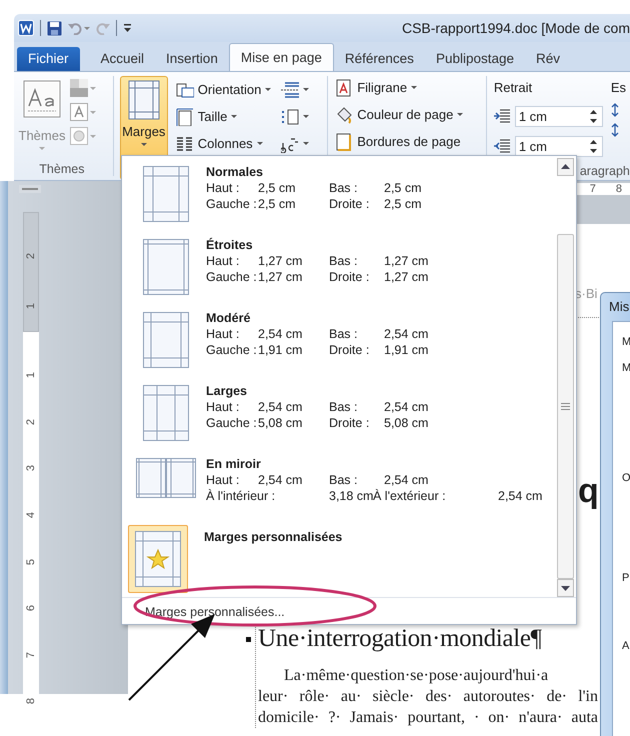 The height and width of the screenshot is (736, 630). What do you see at coordinates (626, 646) in the screenshot?
I see `dialog-label: A` at bounding box center [626, 646].